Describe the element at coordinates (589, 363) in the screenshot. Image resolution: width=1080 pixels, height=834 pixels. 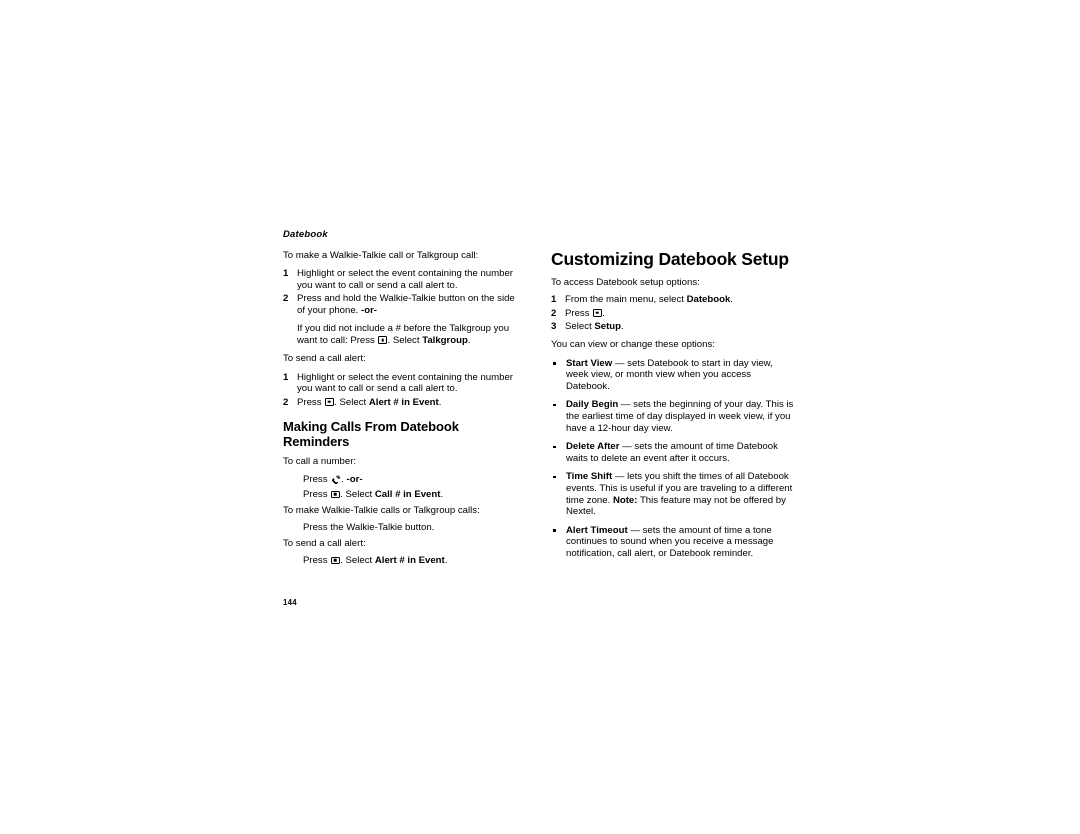
I see `option-term: Start View` at that location.